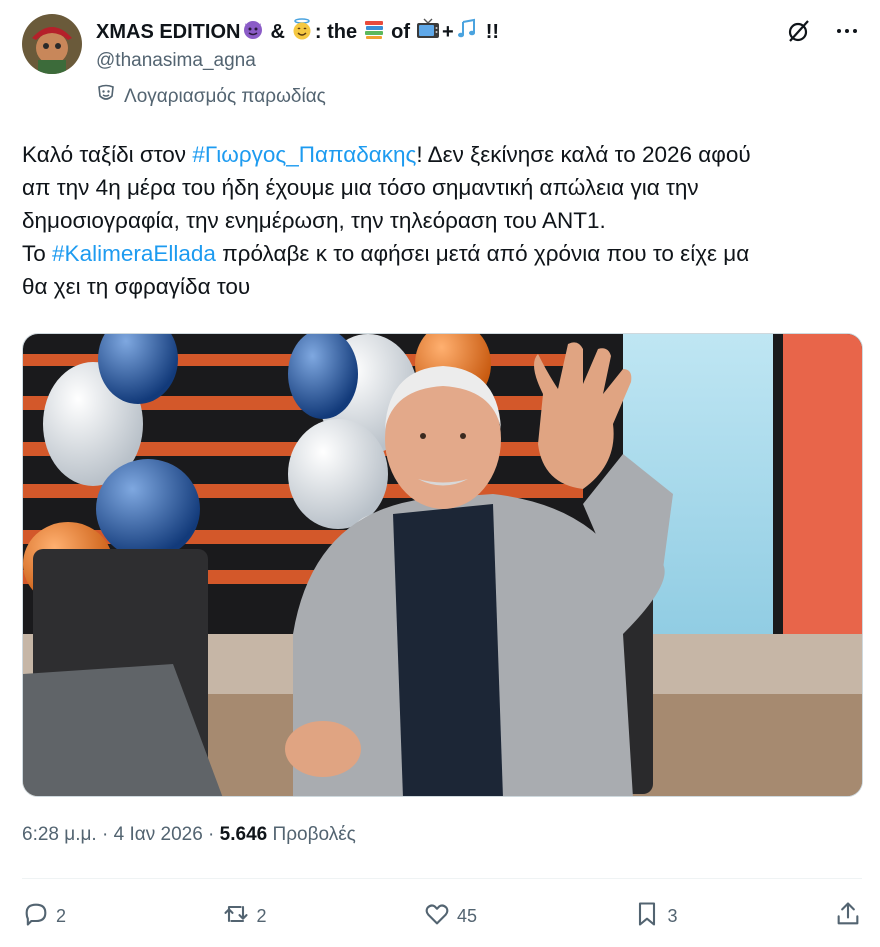  Describe the element at coordinates (823, 33) in the screenshot. I see `header-actions` at that location.